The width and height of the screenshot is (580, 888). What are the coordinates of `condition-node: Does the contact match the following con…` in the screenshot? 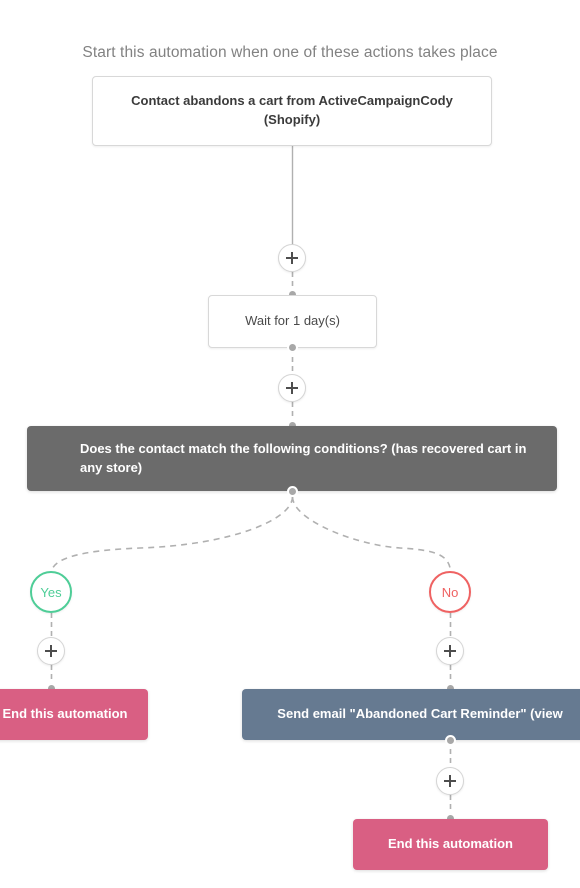 It's located at (292, 458).